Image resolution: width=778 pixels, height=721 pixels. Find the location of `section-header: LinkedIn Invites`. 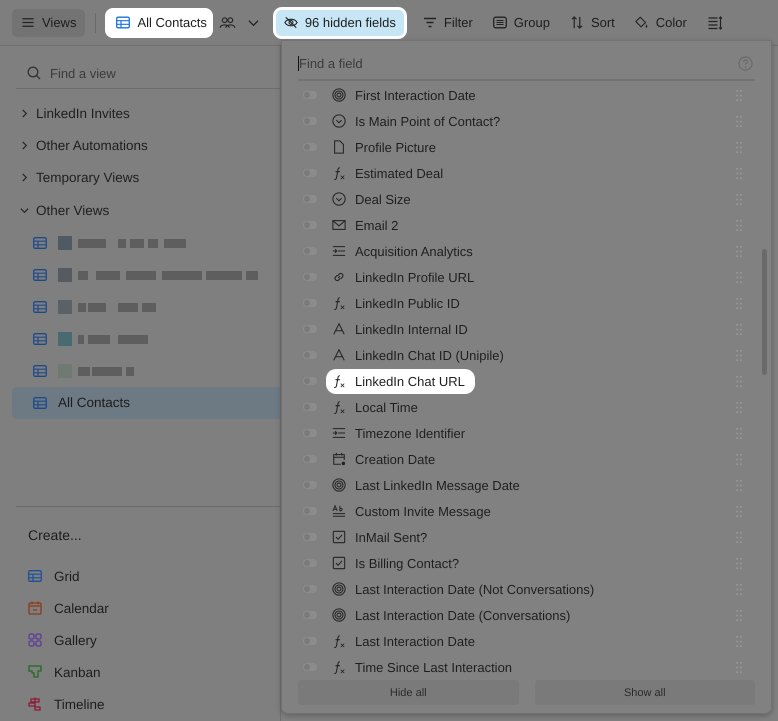

section-header: LinkedIn Invites is located at coordinates (146, 113).